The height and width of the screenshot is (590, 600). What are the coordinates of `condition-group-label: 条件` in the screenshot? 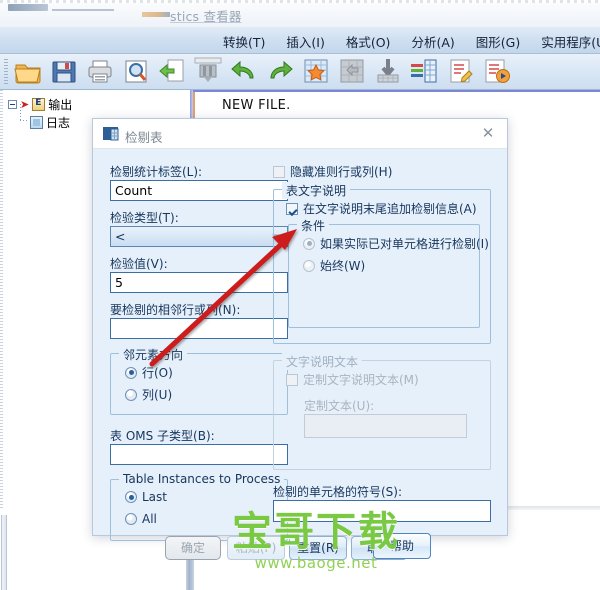 It's located at (313, 225).